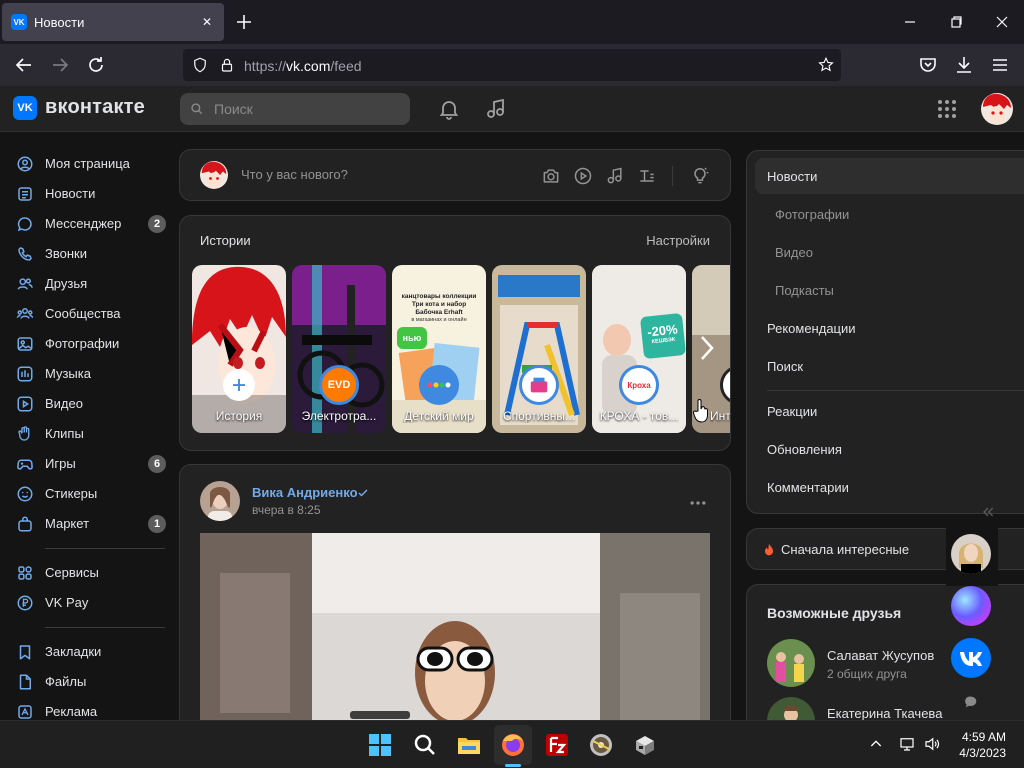 This screenshot has height=768, width=1024. Describe the element at coordinates (305, 492) in the screenshot. I see `post-author-name: Вика Андриенко` at that location.